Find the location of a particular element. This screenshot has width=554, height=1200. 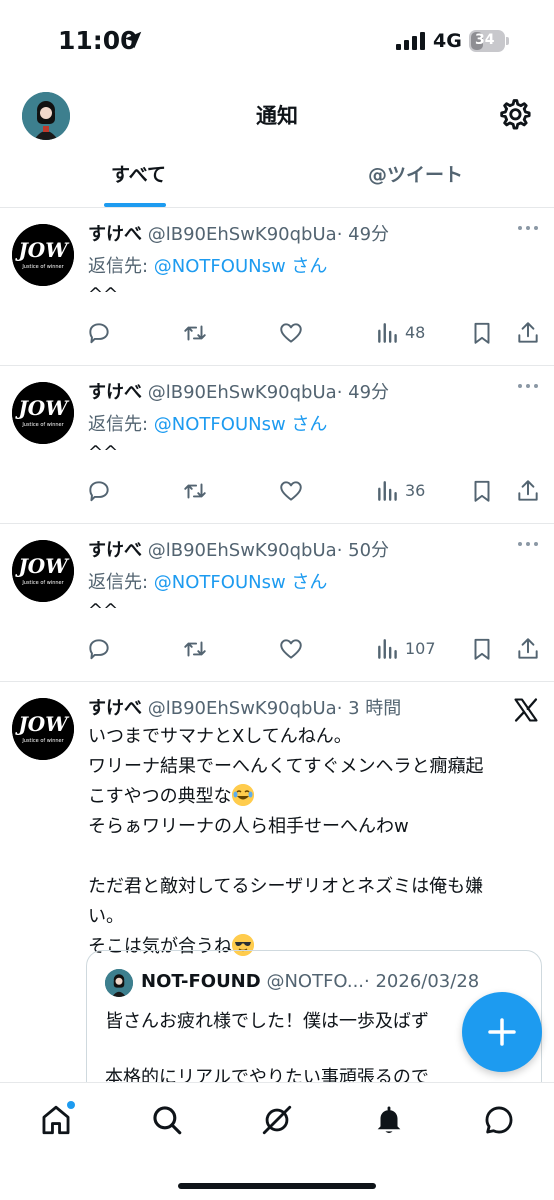

location-arrow-icon is located at coordinates (133, 40).